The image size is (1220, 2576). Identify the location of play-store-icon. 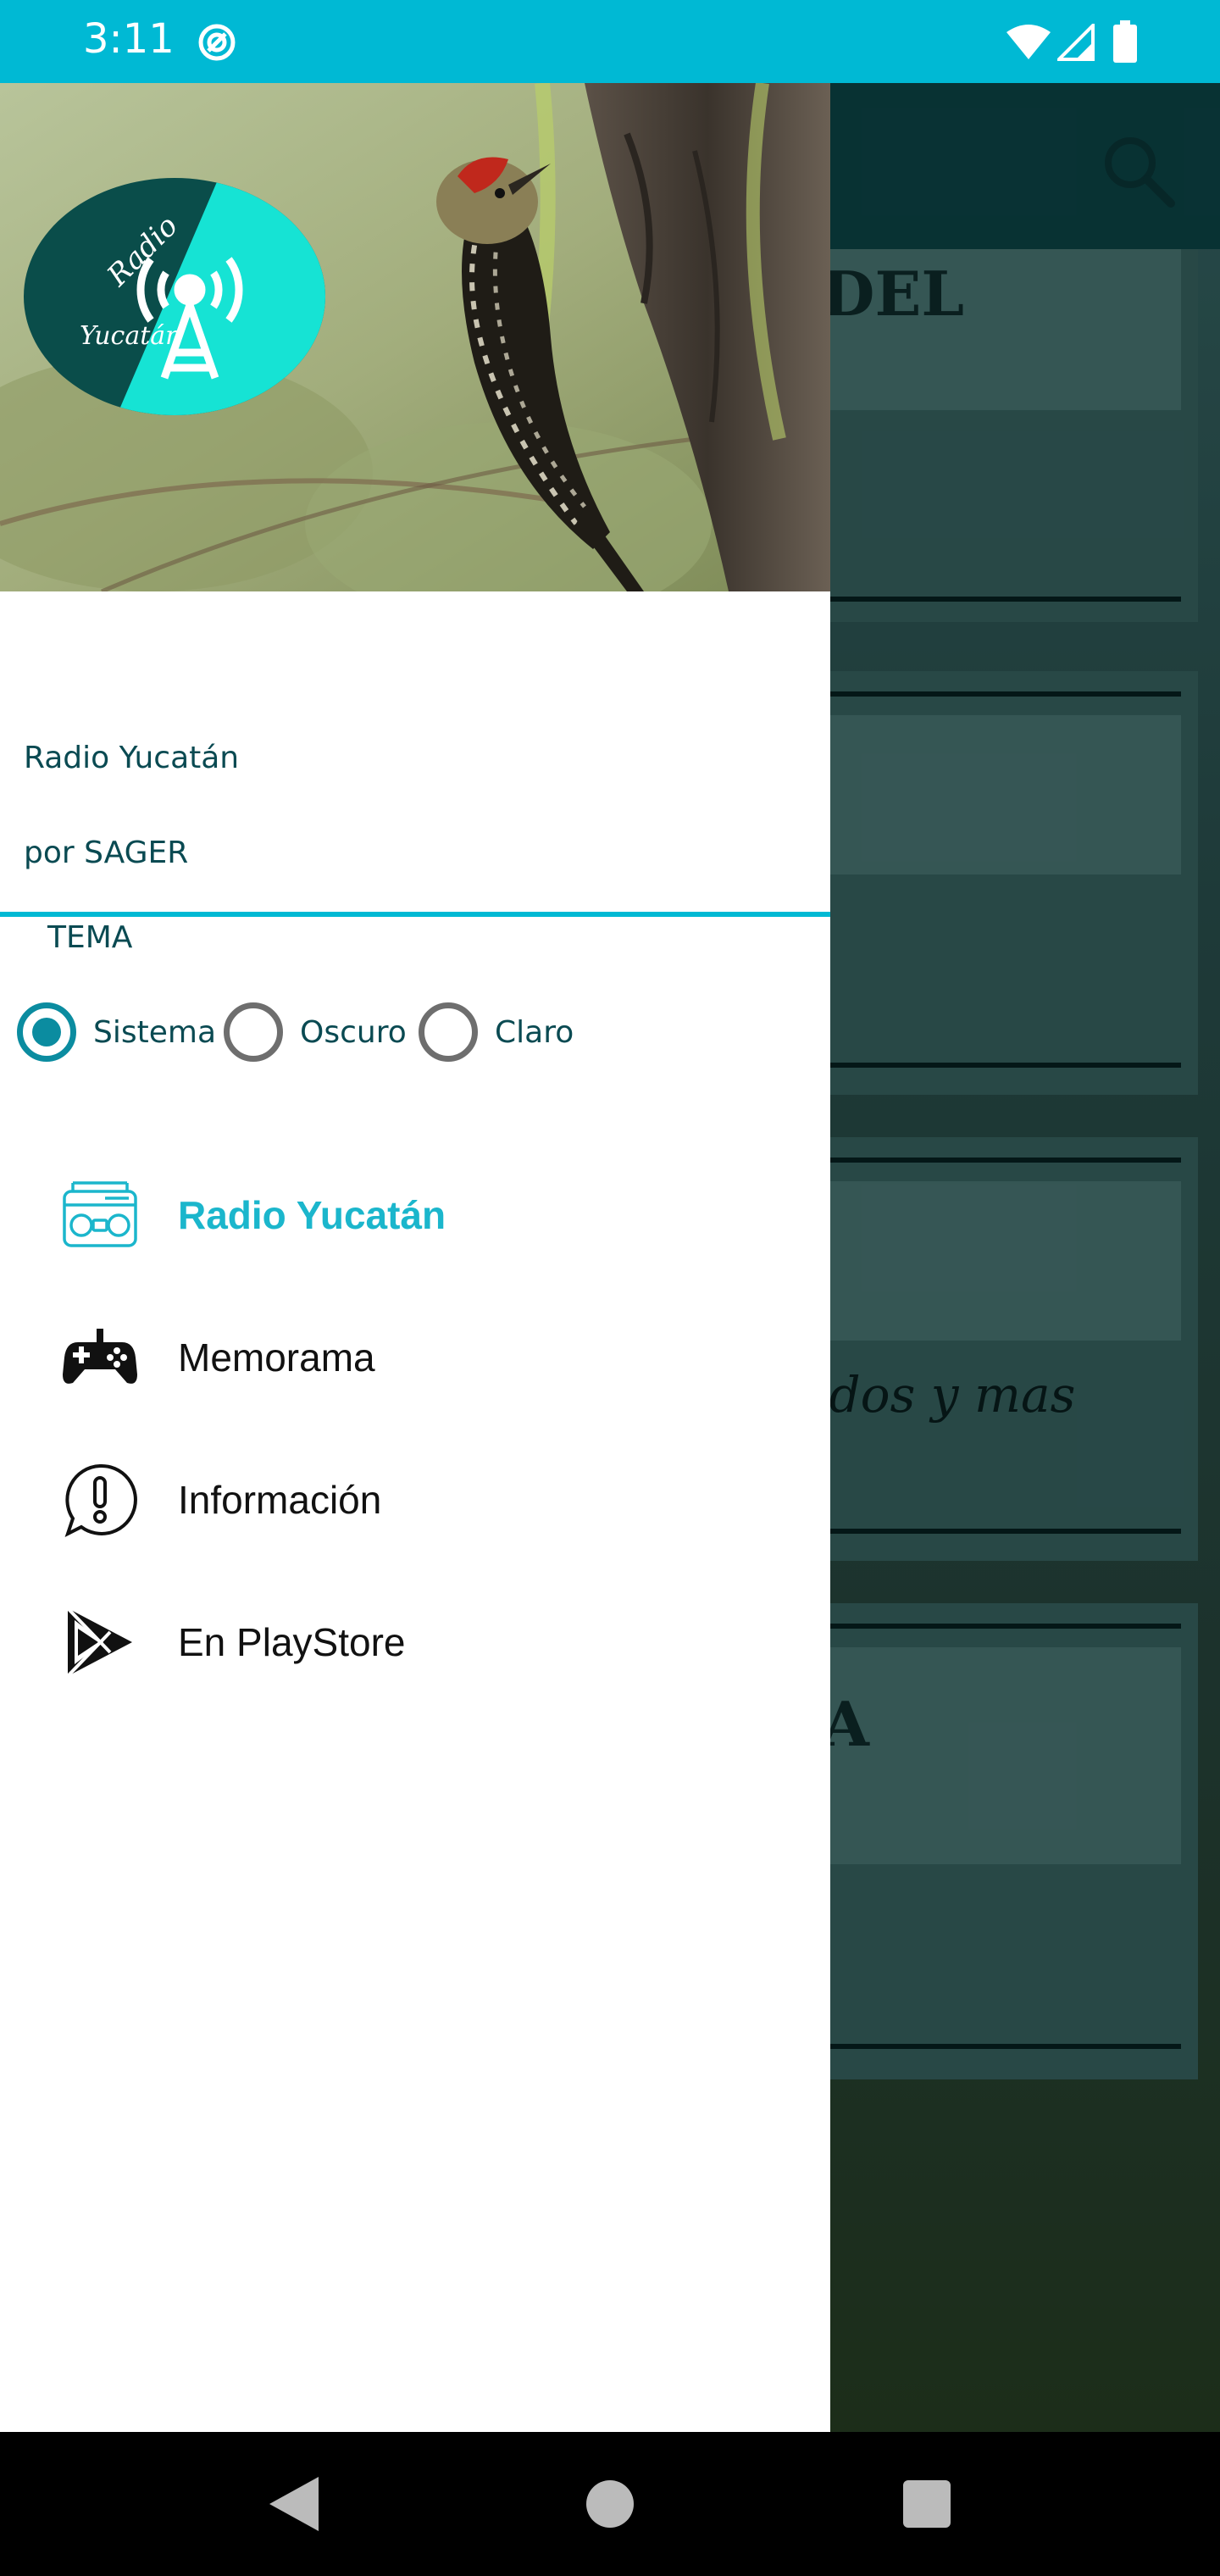
(99, 1642).